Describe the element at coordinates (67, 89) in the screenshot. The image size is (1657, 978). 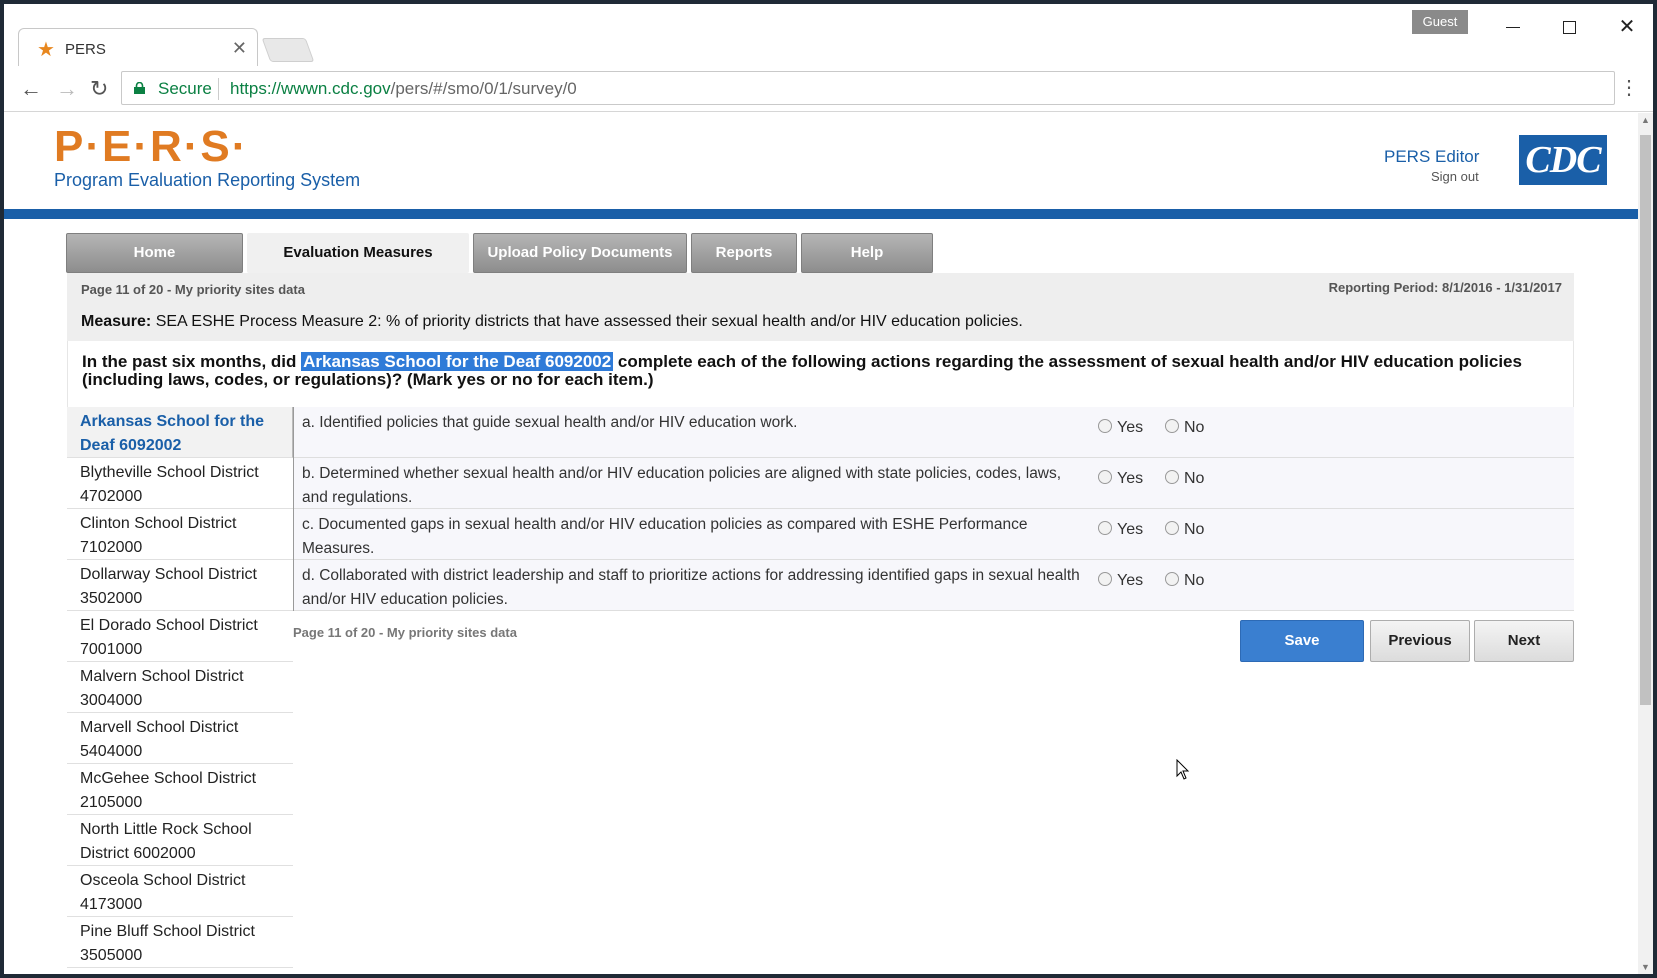
I see `forward-arrow-icon: →` at that location.